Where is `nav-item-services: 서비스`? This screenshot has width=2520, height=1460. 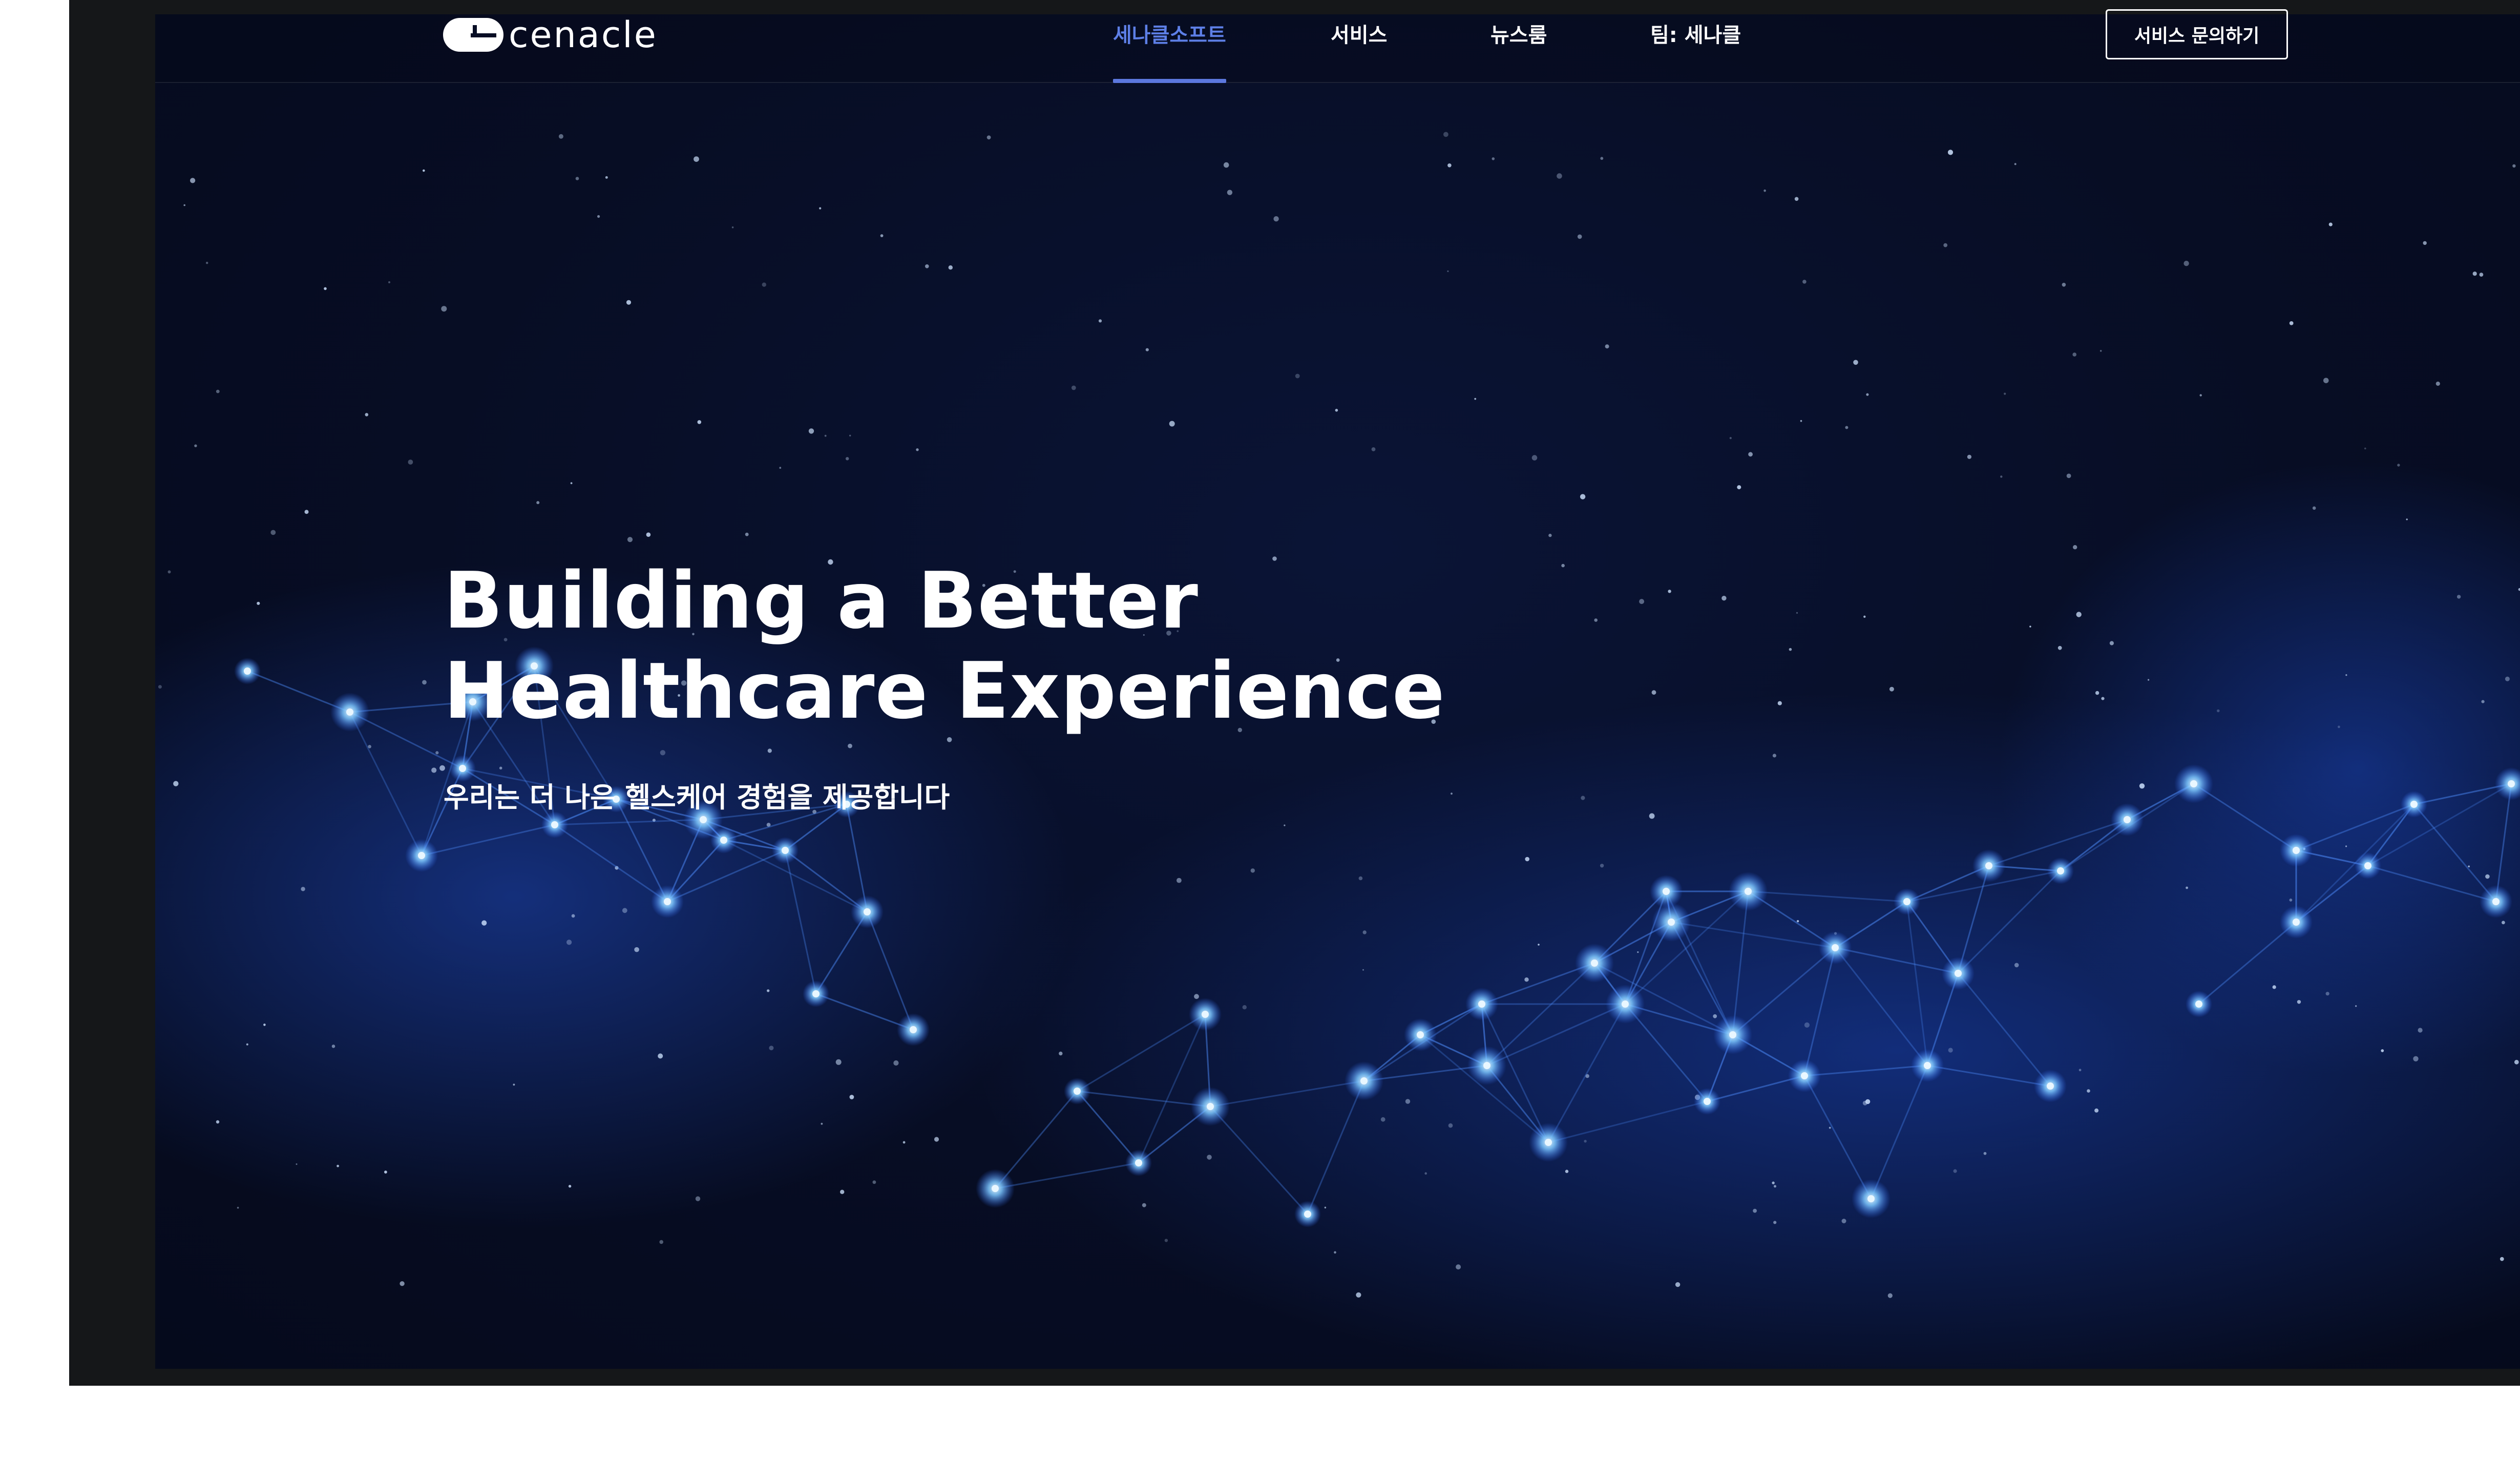
nav-item-services: 서비스 is located at coordinates (1359, 50).